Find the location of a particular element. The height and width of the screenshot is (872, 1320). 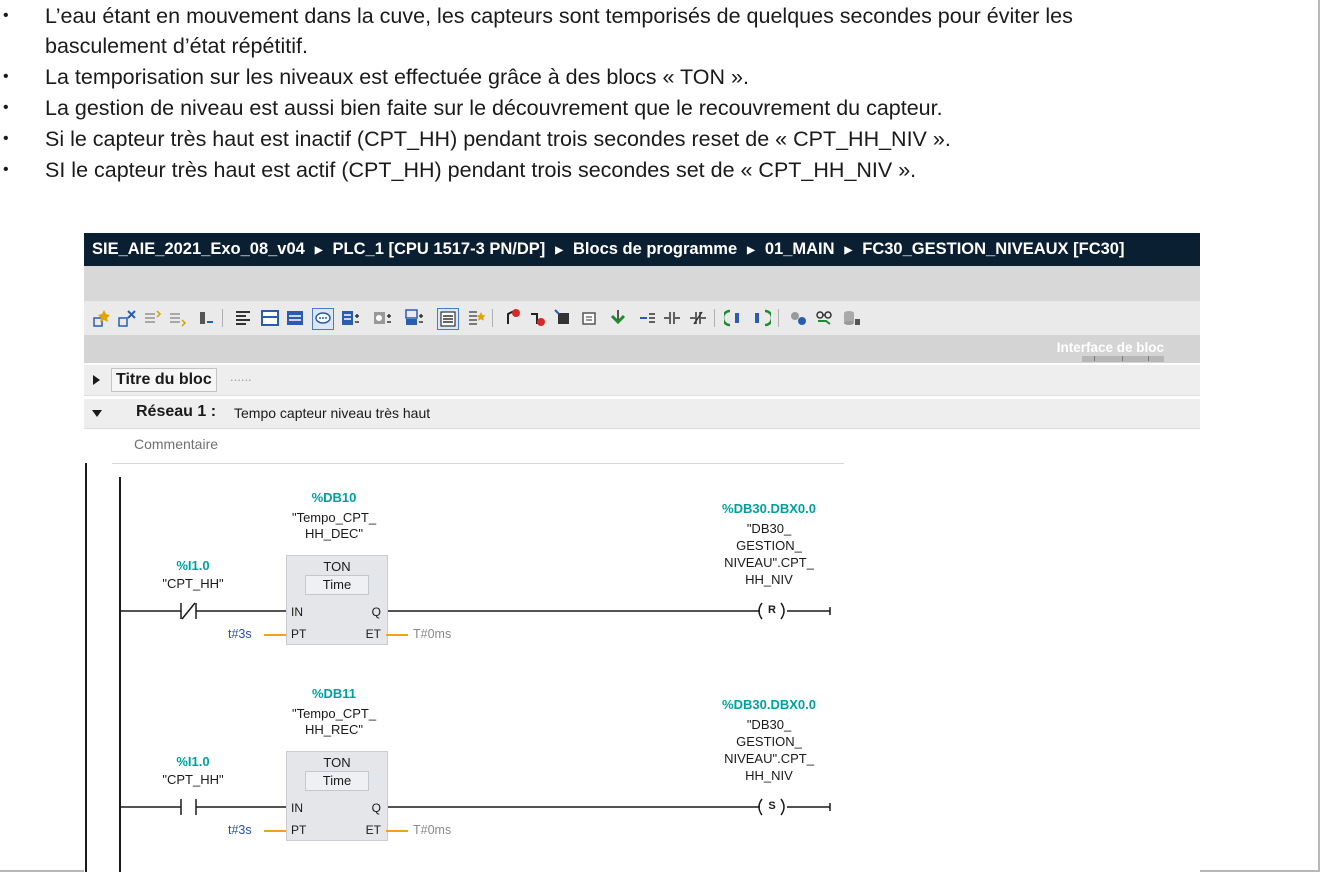

timer-db-name: HH_REC" is located at coordinates (334, 729).